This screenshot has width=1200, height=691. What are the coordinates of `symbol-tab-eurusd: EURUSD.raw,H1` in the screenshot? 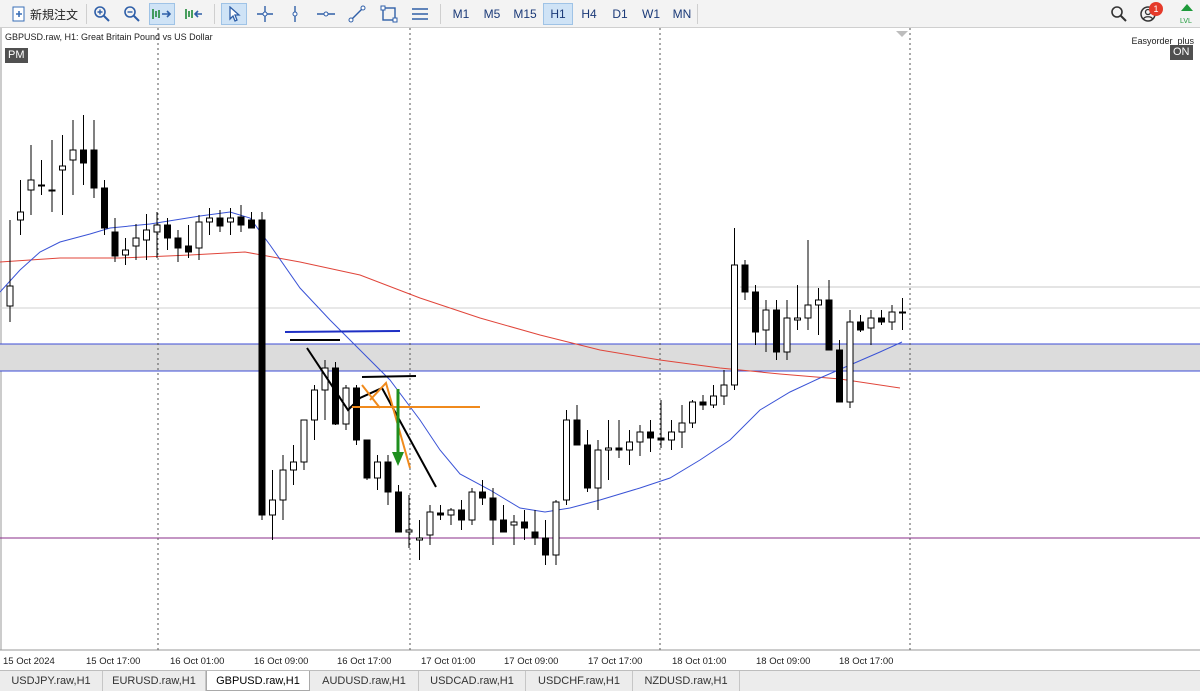 It's located at (154, 681).